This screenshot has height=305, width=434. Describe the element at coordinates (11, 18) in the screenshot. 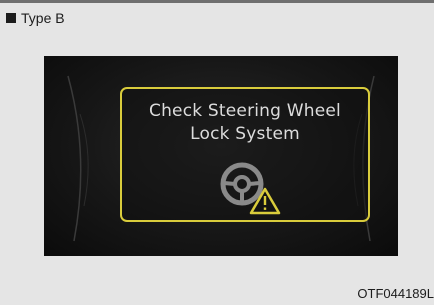

I see `square-bullet-icon` at that location.